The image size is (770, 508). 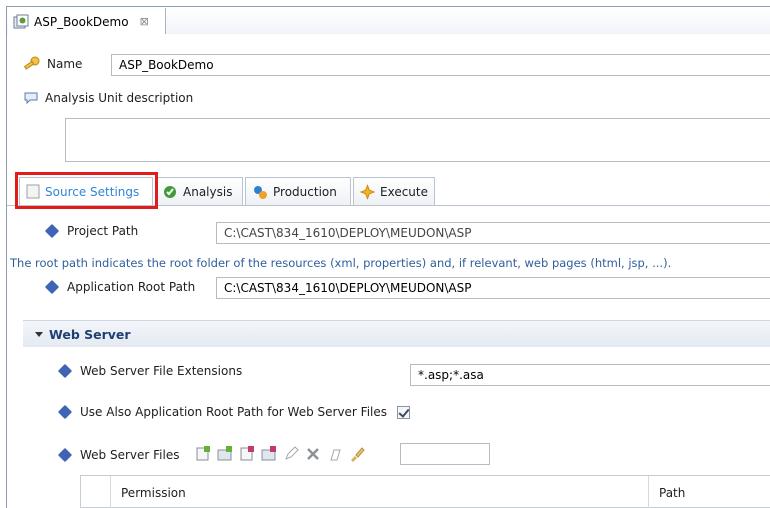 I want to click on web-server-files-filter, so click(x=445, y=454).